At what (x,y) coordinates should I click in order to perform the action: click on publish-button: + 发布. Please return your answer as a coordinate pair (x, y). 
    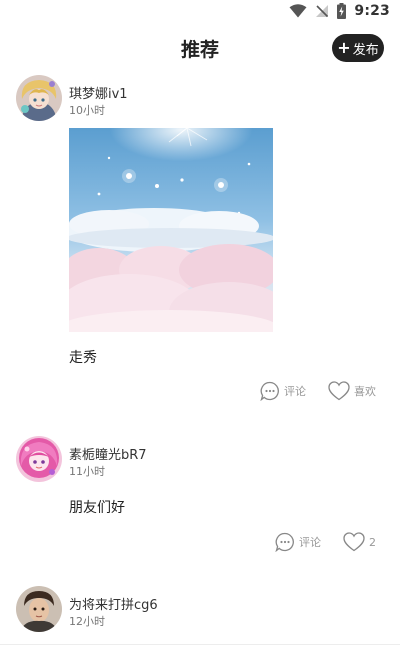
    Looking at the image, I should click on (358, 48).